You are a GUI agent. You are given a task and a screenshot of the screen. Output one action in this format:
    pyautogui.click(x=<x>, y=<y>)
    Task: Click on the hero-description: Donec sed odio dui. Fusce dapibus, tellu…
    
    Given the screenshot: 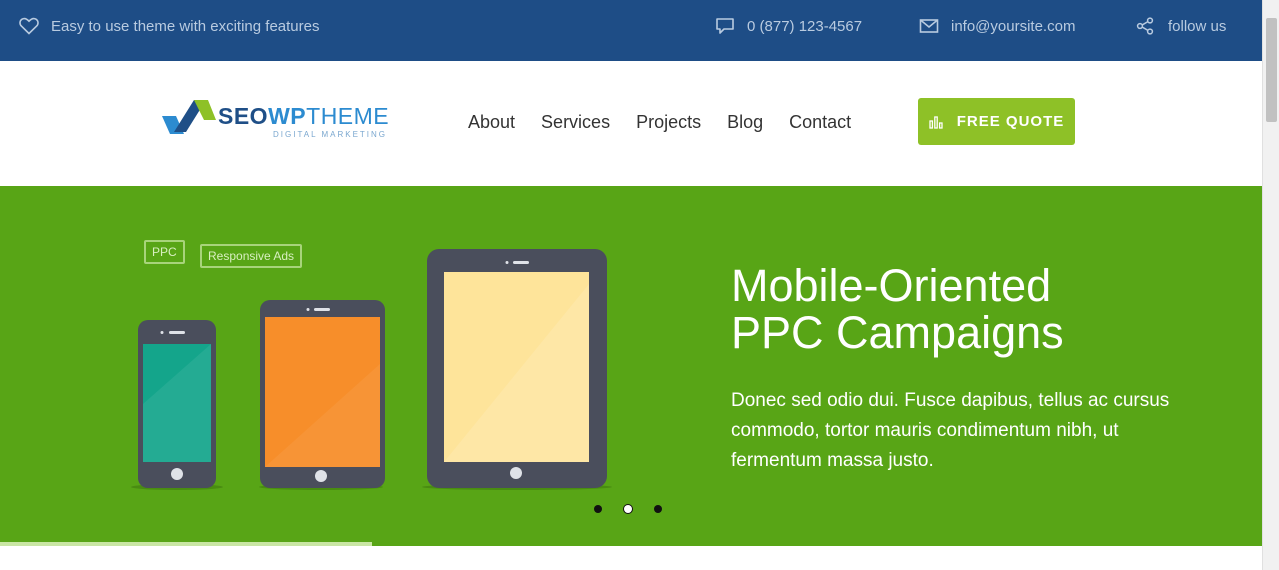 What is the action you would take?
    pyautogui.click(x=950, y=430)
    